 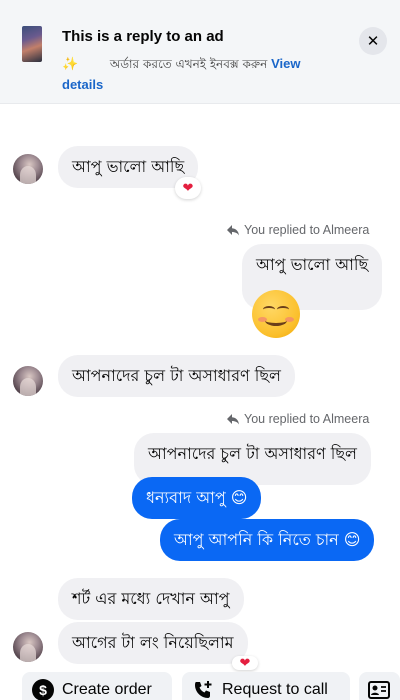 I want to click on smiling-face-emoji, so click(x=276, y=314).